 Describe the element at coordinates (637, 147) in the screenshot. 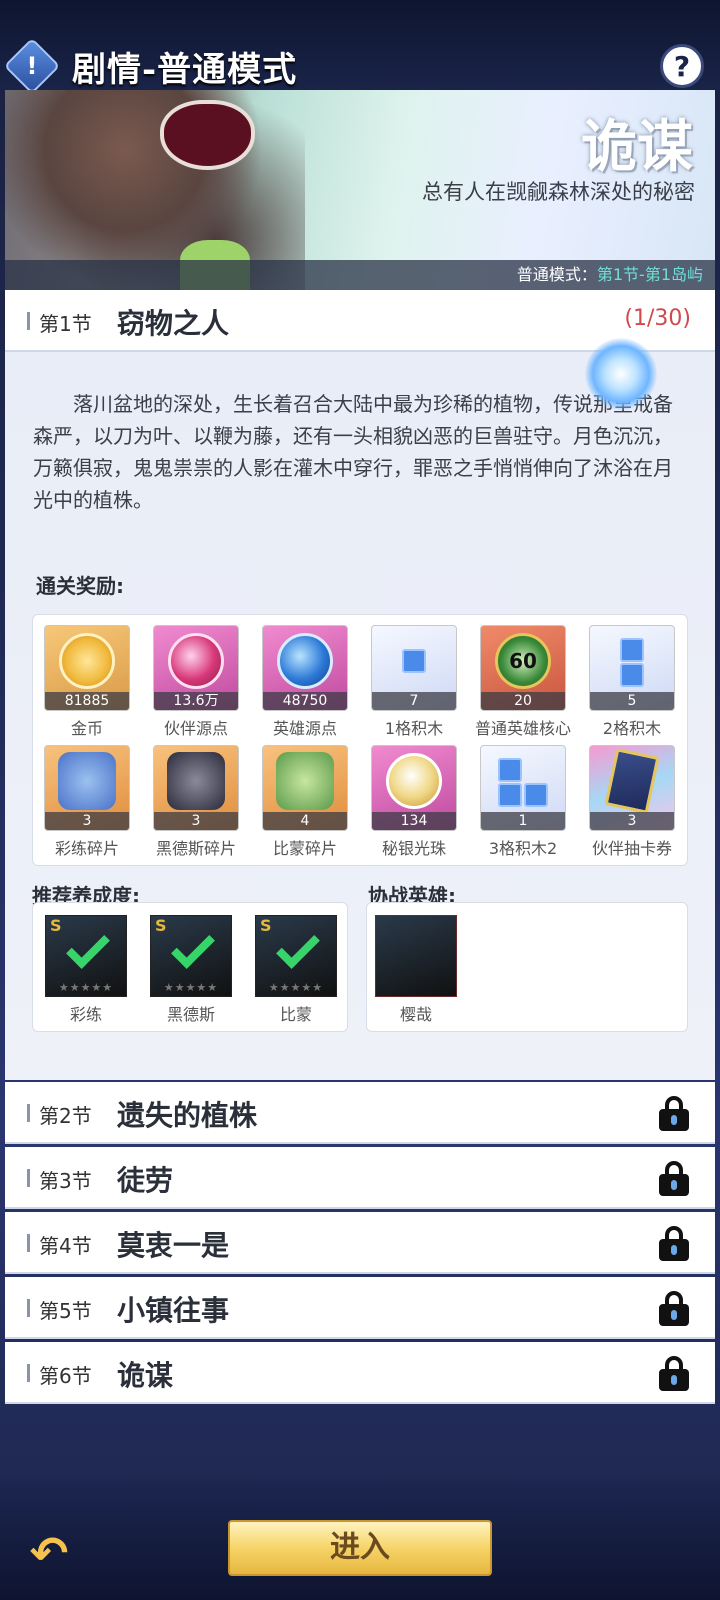

I see `banner-title: 诡谋` at that location.